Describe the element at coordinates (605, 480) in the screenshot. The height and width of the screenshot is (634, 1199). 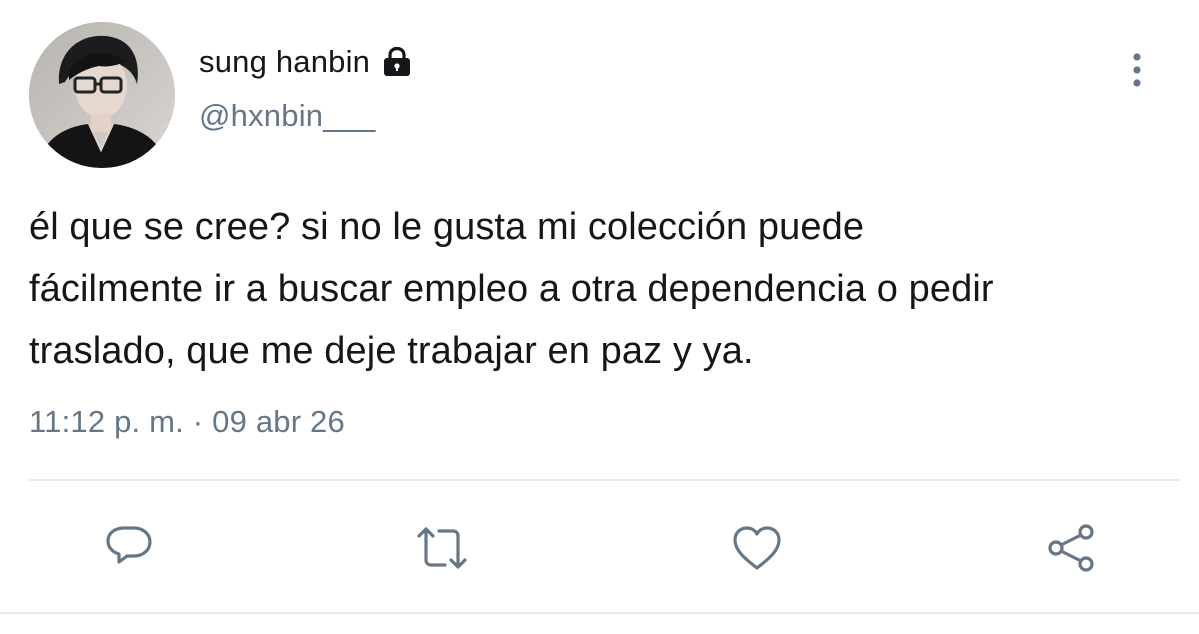
I see `divider` at that location.